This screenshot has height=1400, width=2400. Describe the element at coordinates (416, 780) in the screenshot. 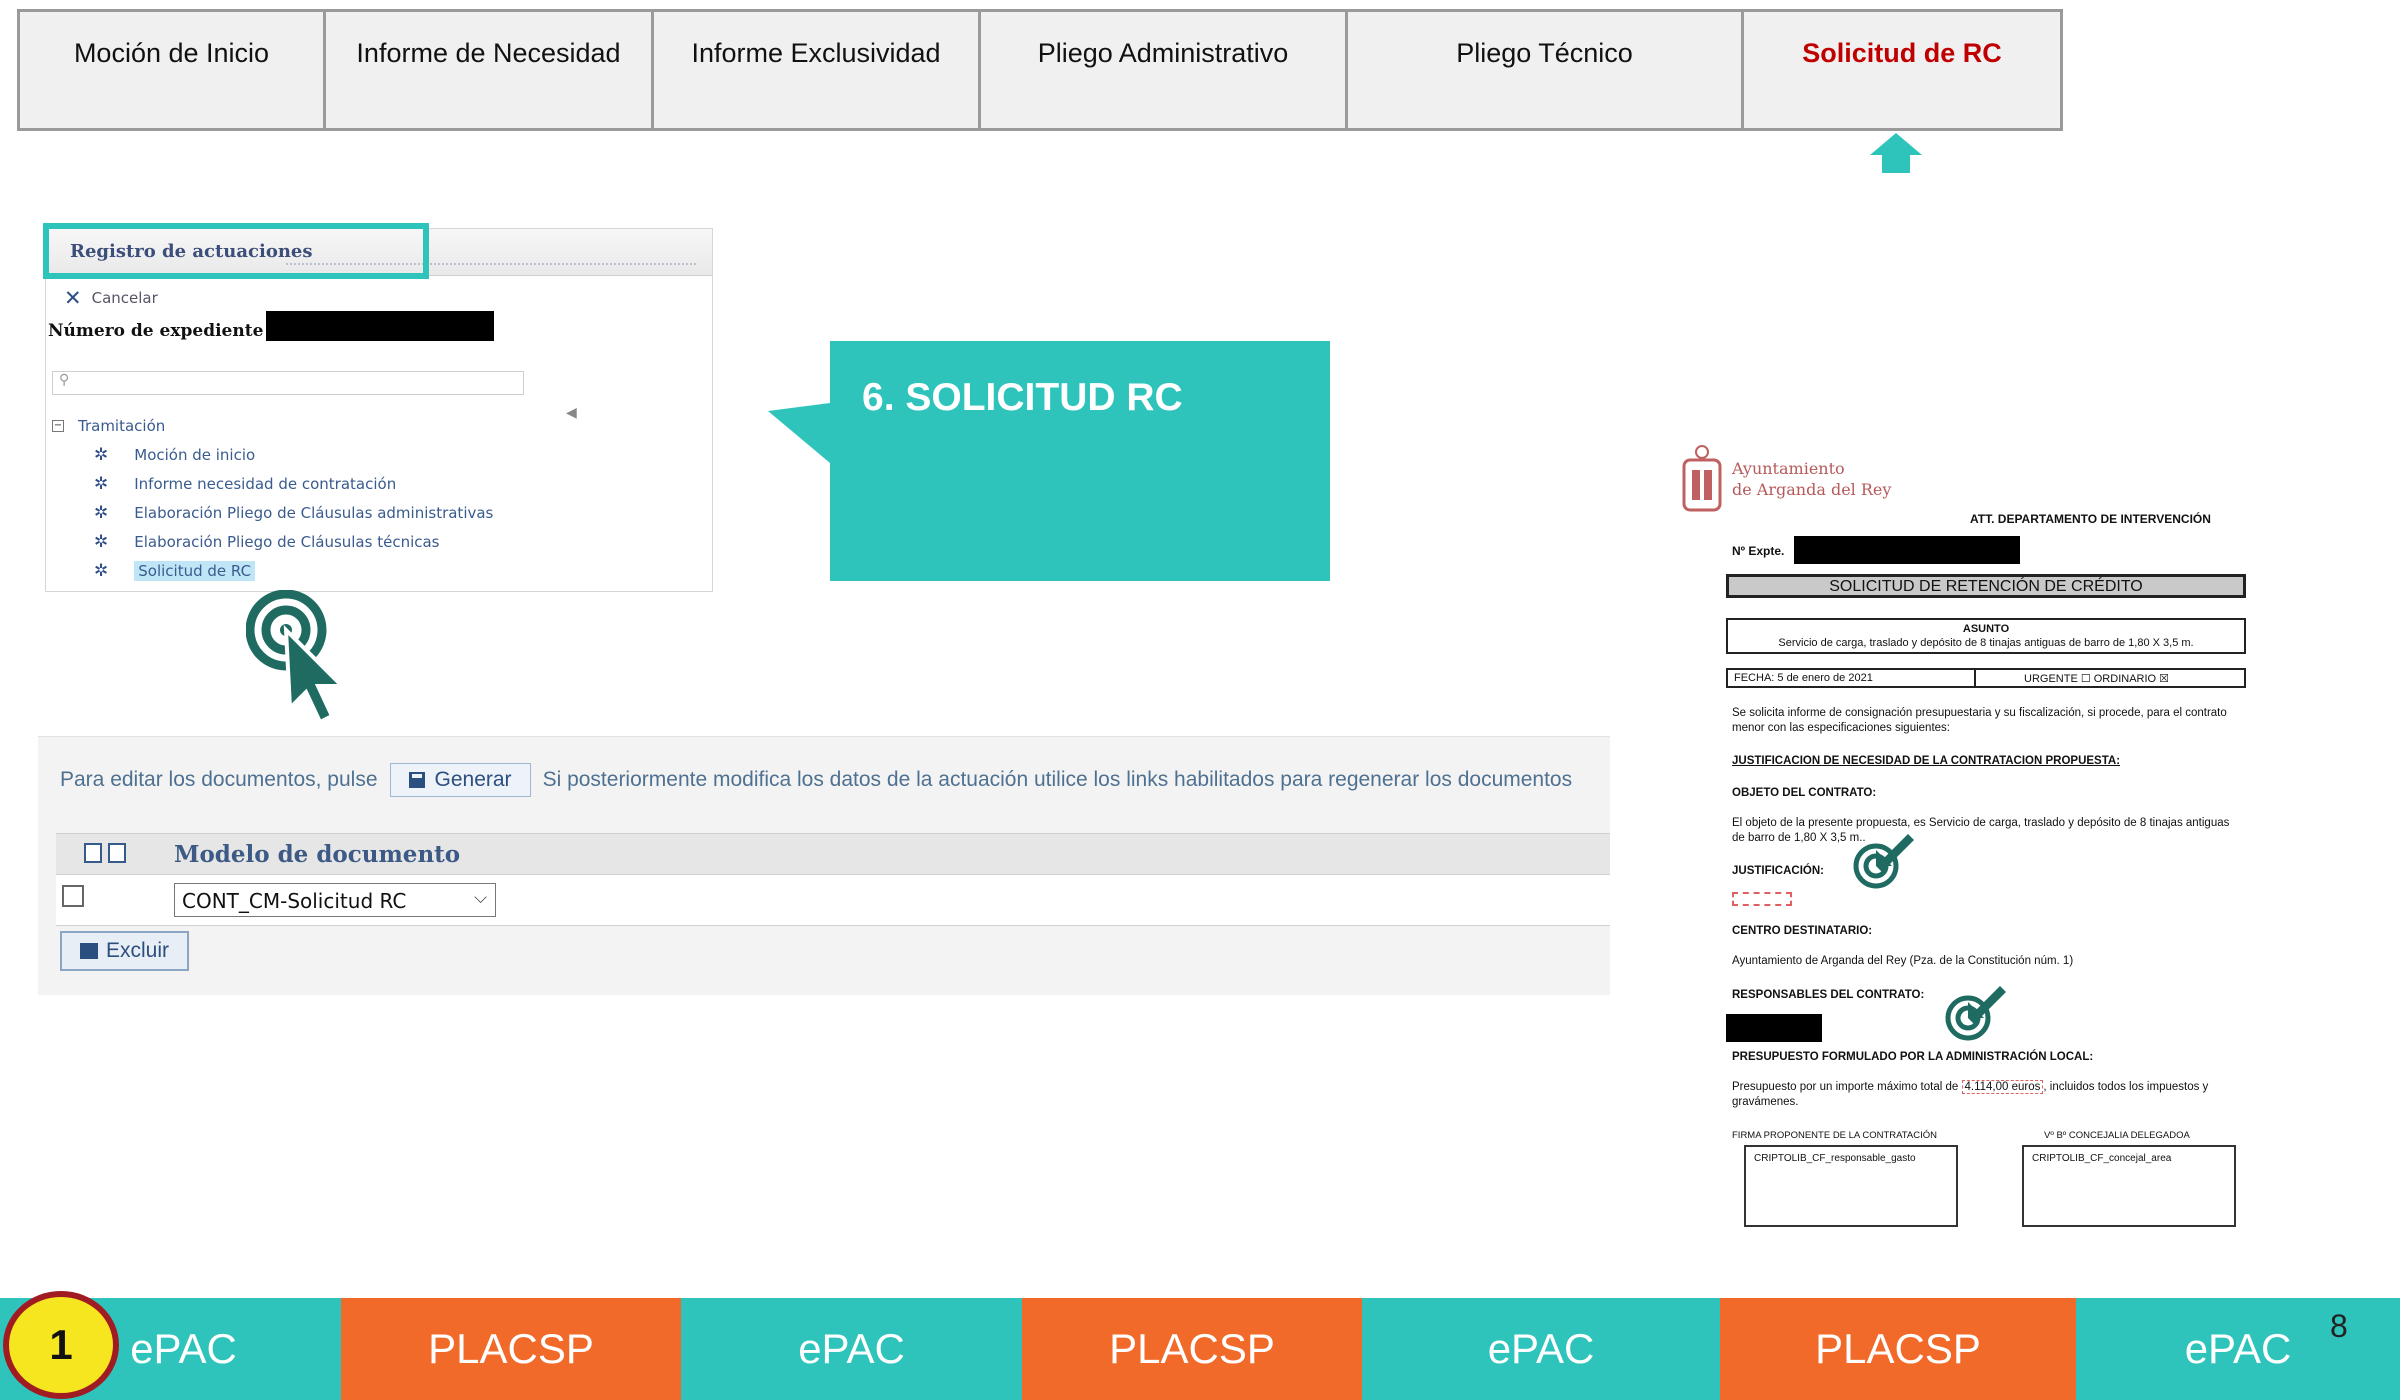

I see `save-icon` at that location.